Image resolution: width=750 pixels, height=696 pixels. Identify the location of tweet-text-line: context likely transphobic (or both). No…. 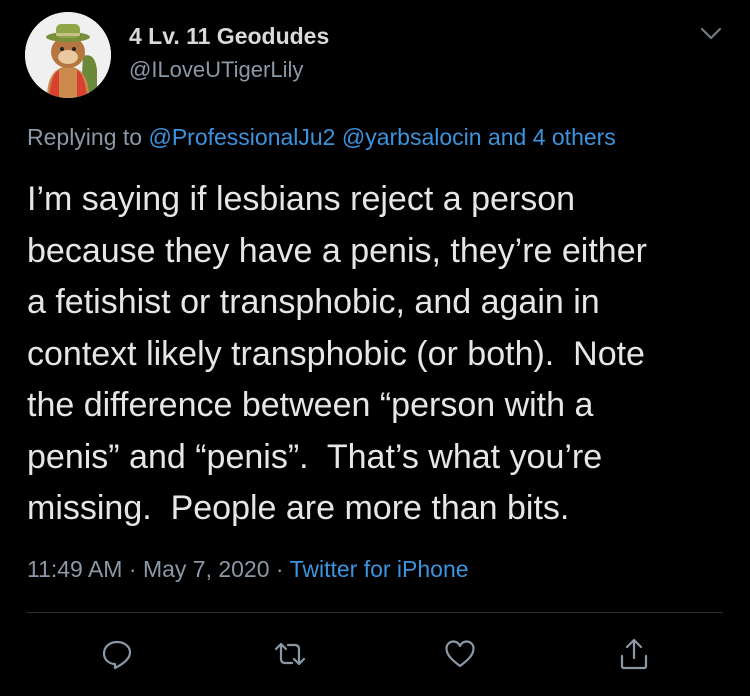
(336, 353).